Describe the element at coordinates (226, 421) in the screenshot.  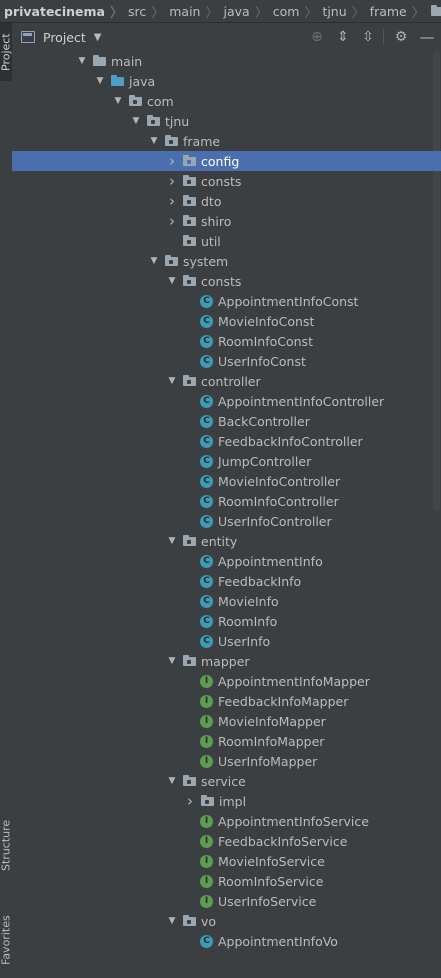
I see `tree-node-BackController: ›CBackController` at that location.